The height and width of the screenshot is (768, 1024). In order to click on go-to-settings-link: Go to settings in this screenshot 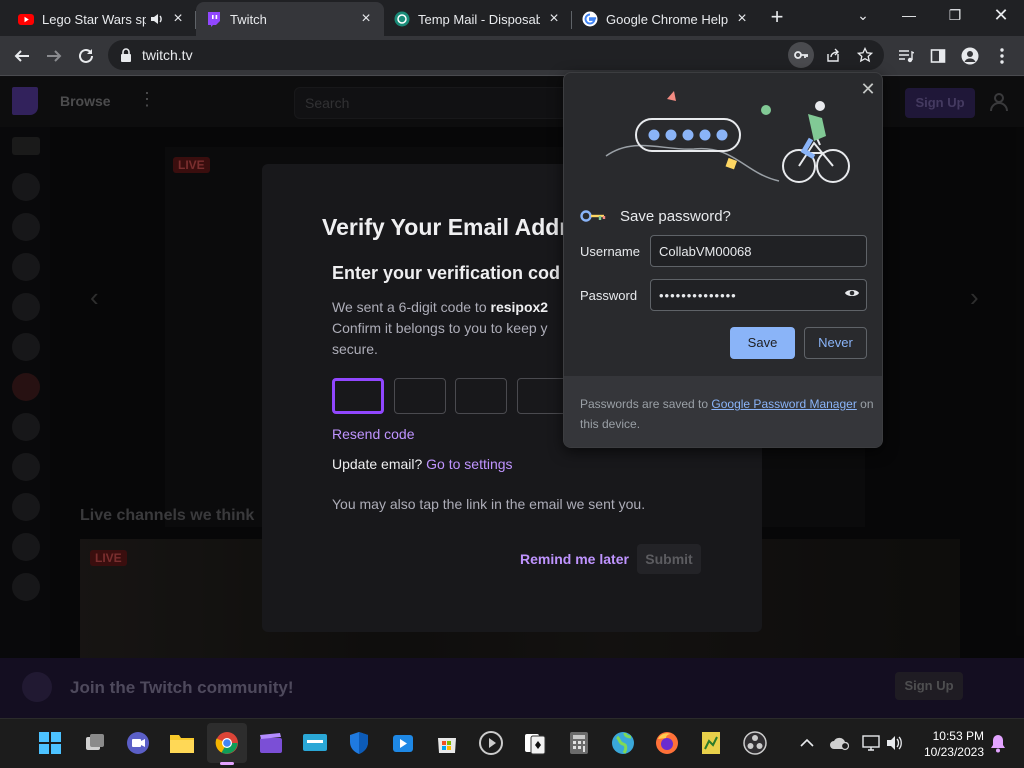, I will do `click(469, 464)`.